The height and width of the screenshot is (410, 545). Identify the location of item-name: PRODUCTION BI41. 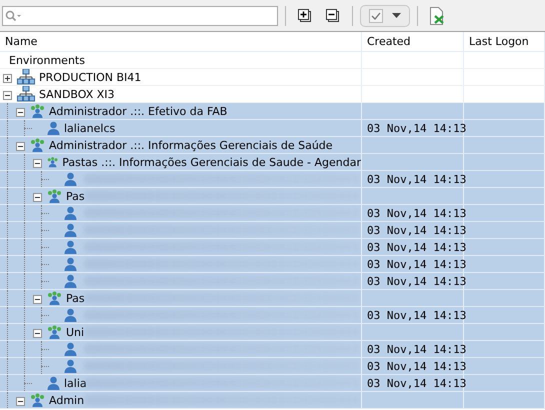
(90, 77).